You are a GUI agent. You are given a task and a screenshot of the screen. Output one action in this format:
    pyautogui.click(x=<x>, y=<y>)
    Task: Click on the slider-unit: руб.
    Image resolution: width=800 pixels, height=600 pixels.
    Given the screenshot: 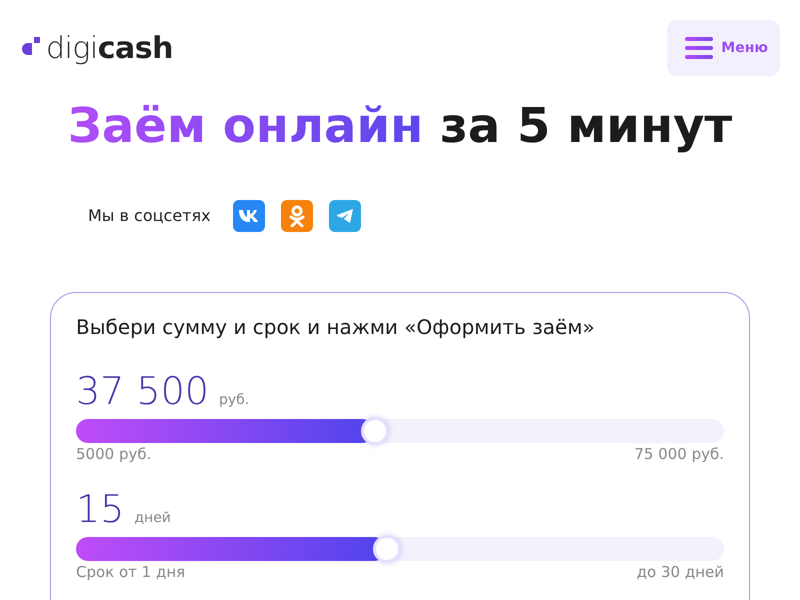 What is the action you would take?
    pyautogui.click(x=234, y=400)
    